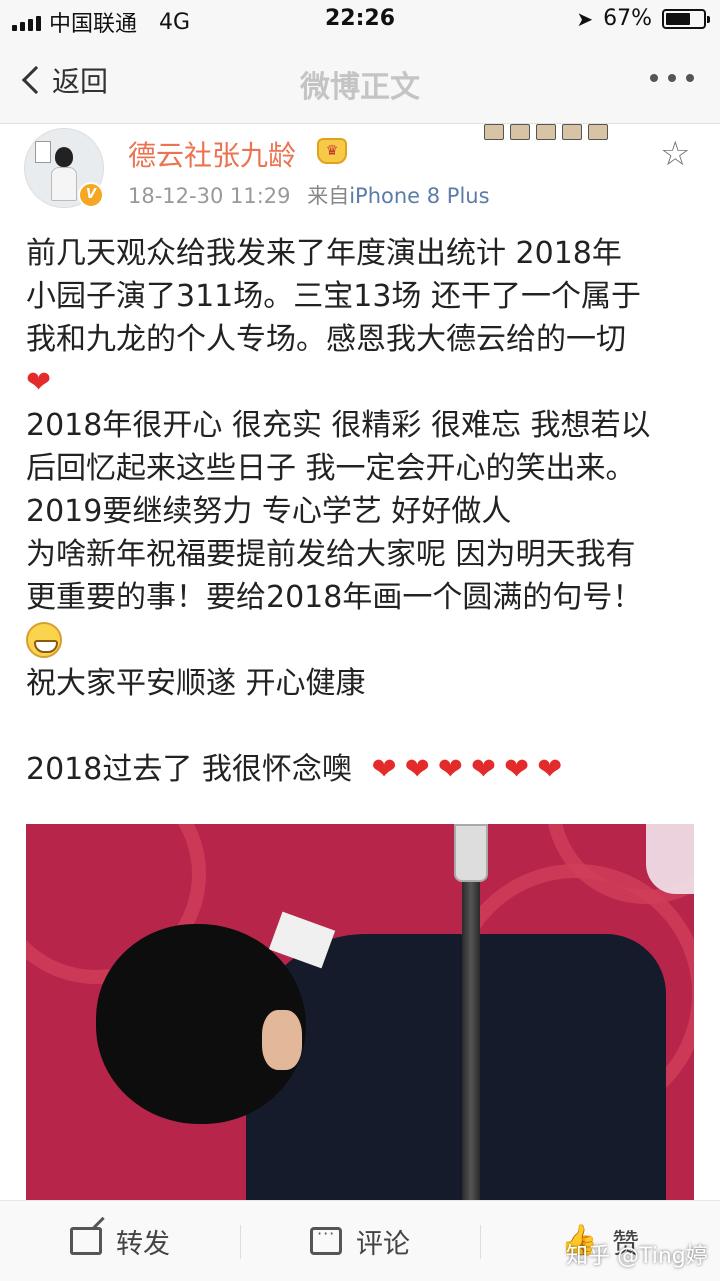 The width and height of the screenshot is (720, 1281). I want to click on post-text-line: 2018过去了 我很怀念噢, so click(189, 769).